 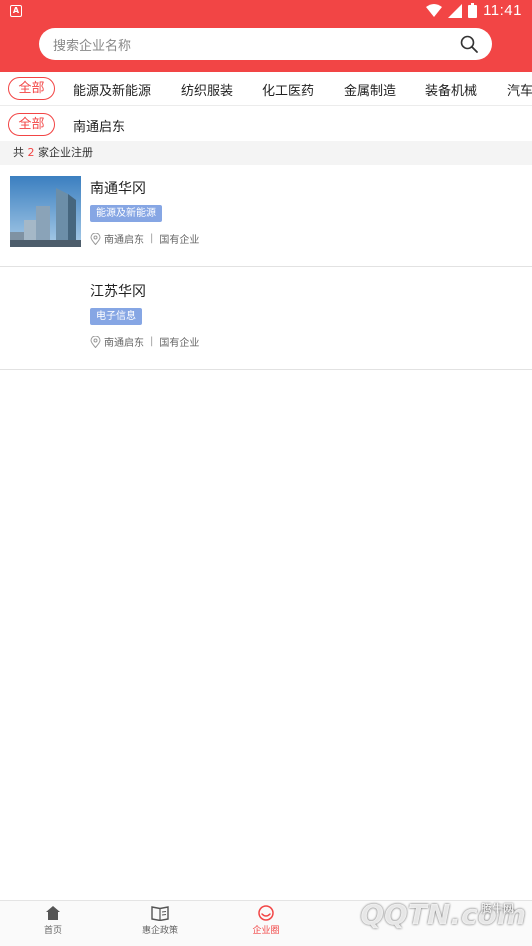 What do you see at coordinates (99, 125) in the screenshot?
I see `region-current: 南通启东` at bounding box center [99, 125].